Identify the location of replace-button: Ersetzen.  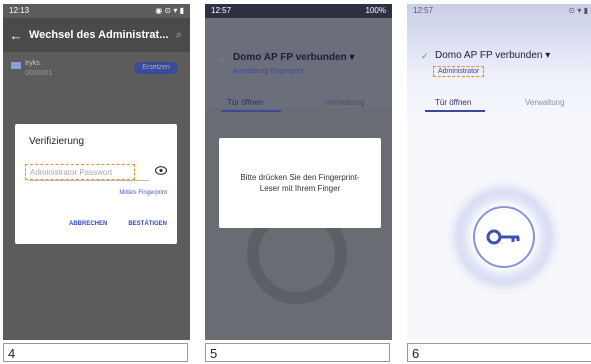
(156, 68).